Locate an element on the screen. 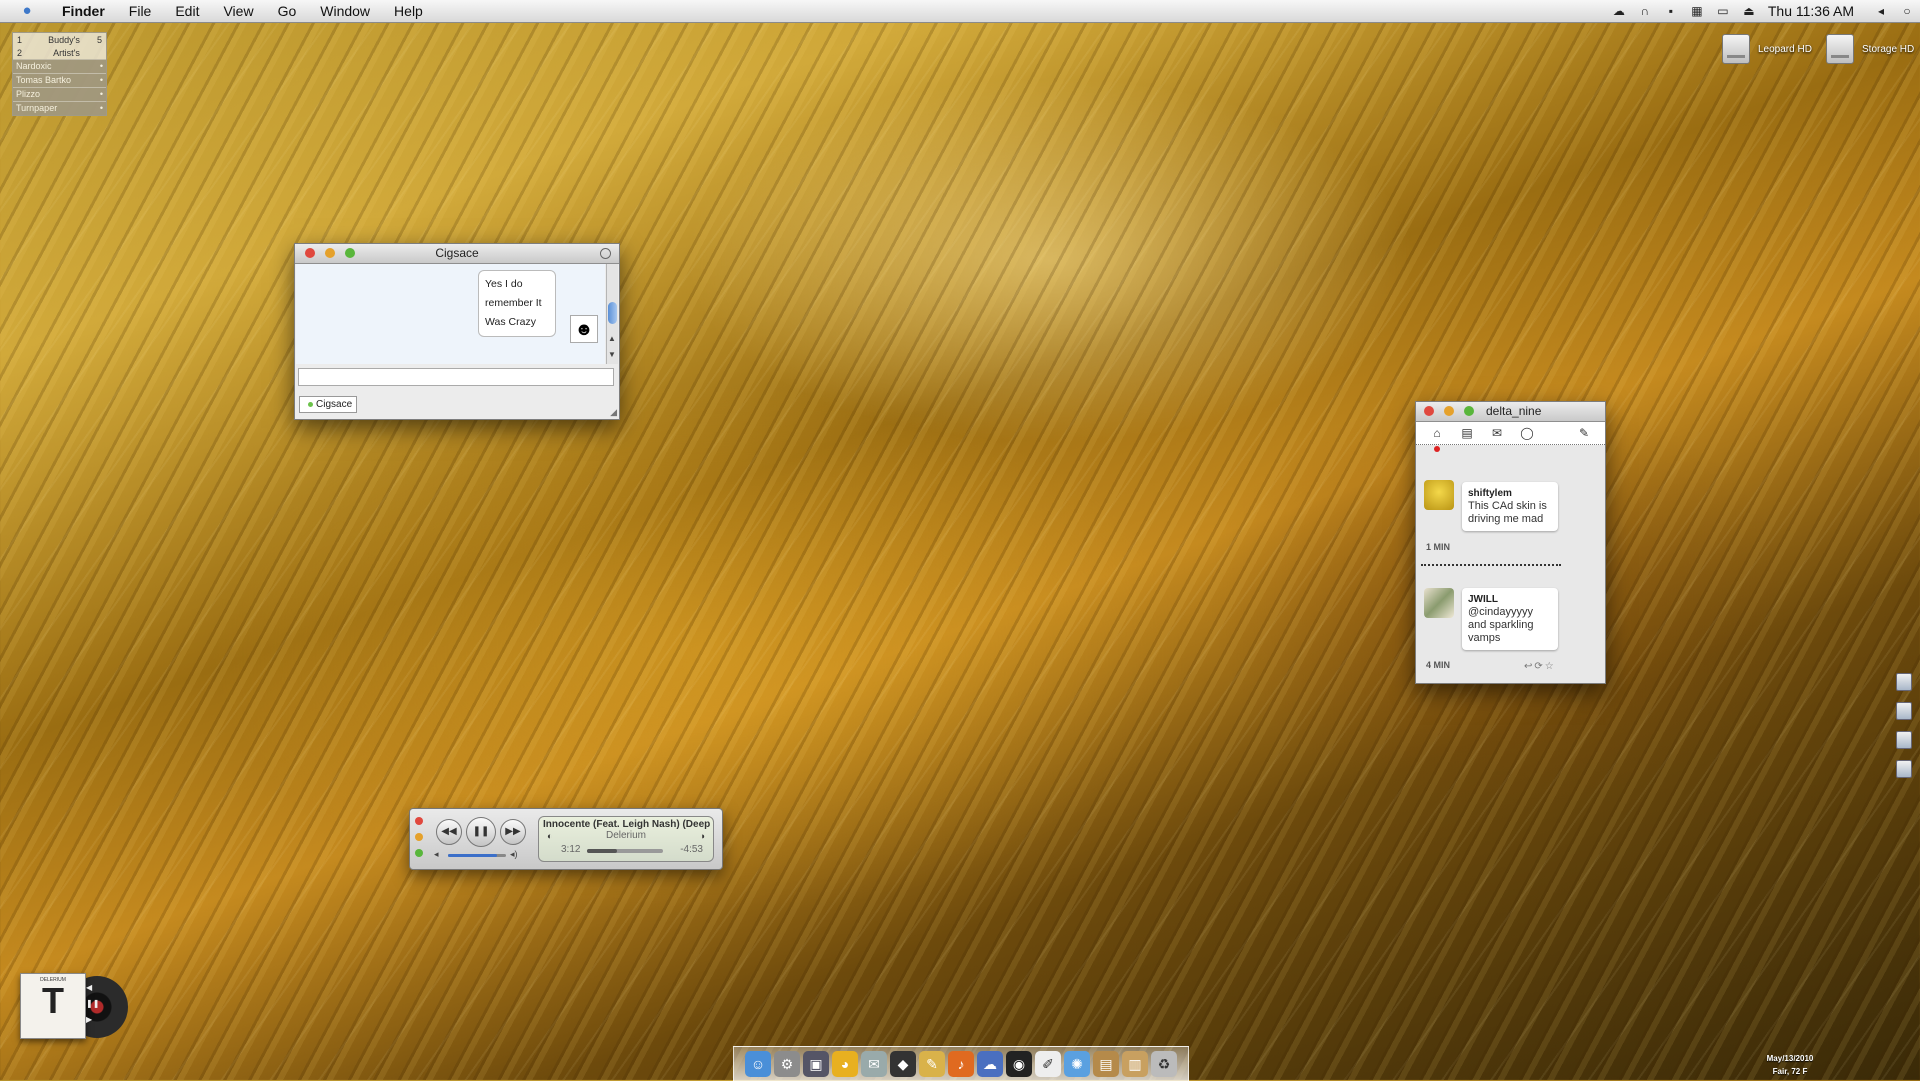 Image resolution: width=1920 pixels, height=1081 pixels. menu-clock: Thu 11:36 AM is located at coordinates (1815, 11).